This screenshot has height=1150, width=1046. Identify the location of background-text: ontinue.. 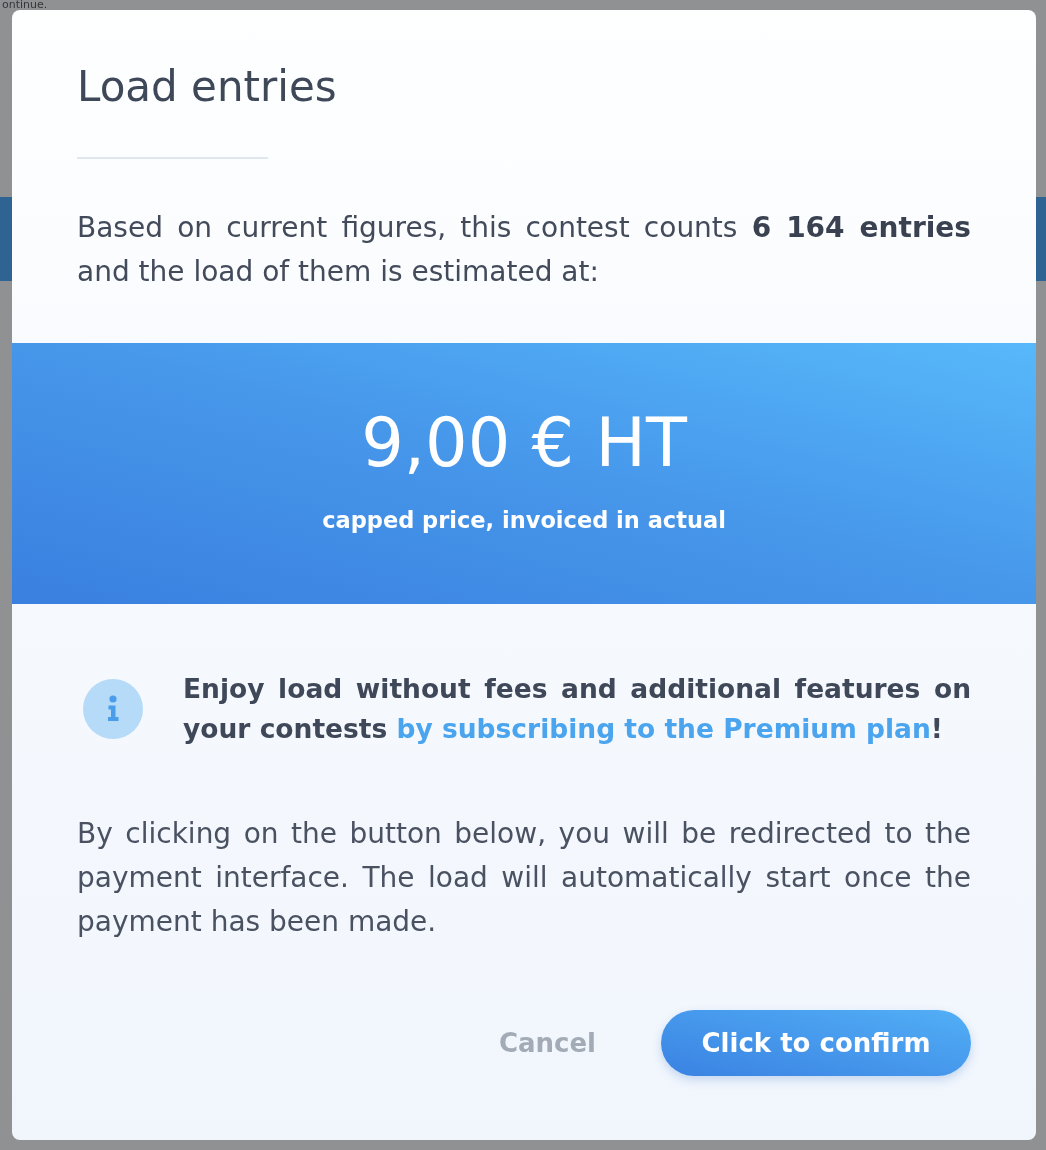
(24, 5).